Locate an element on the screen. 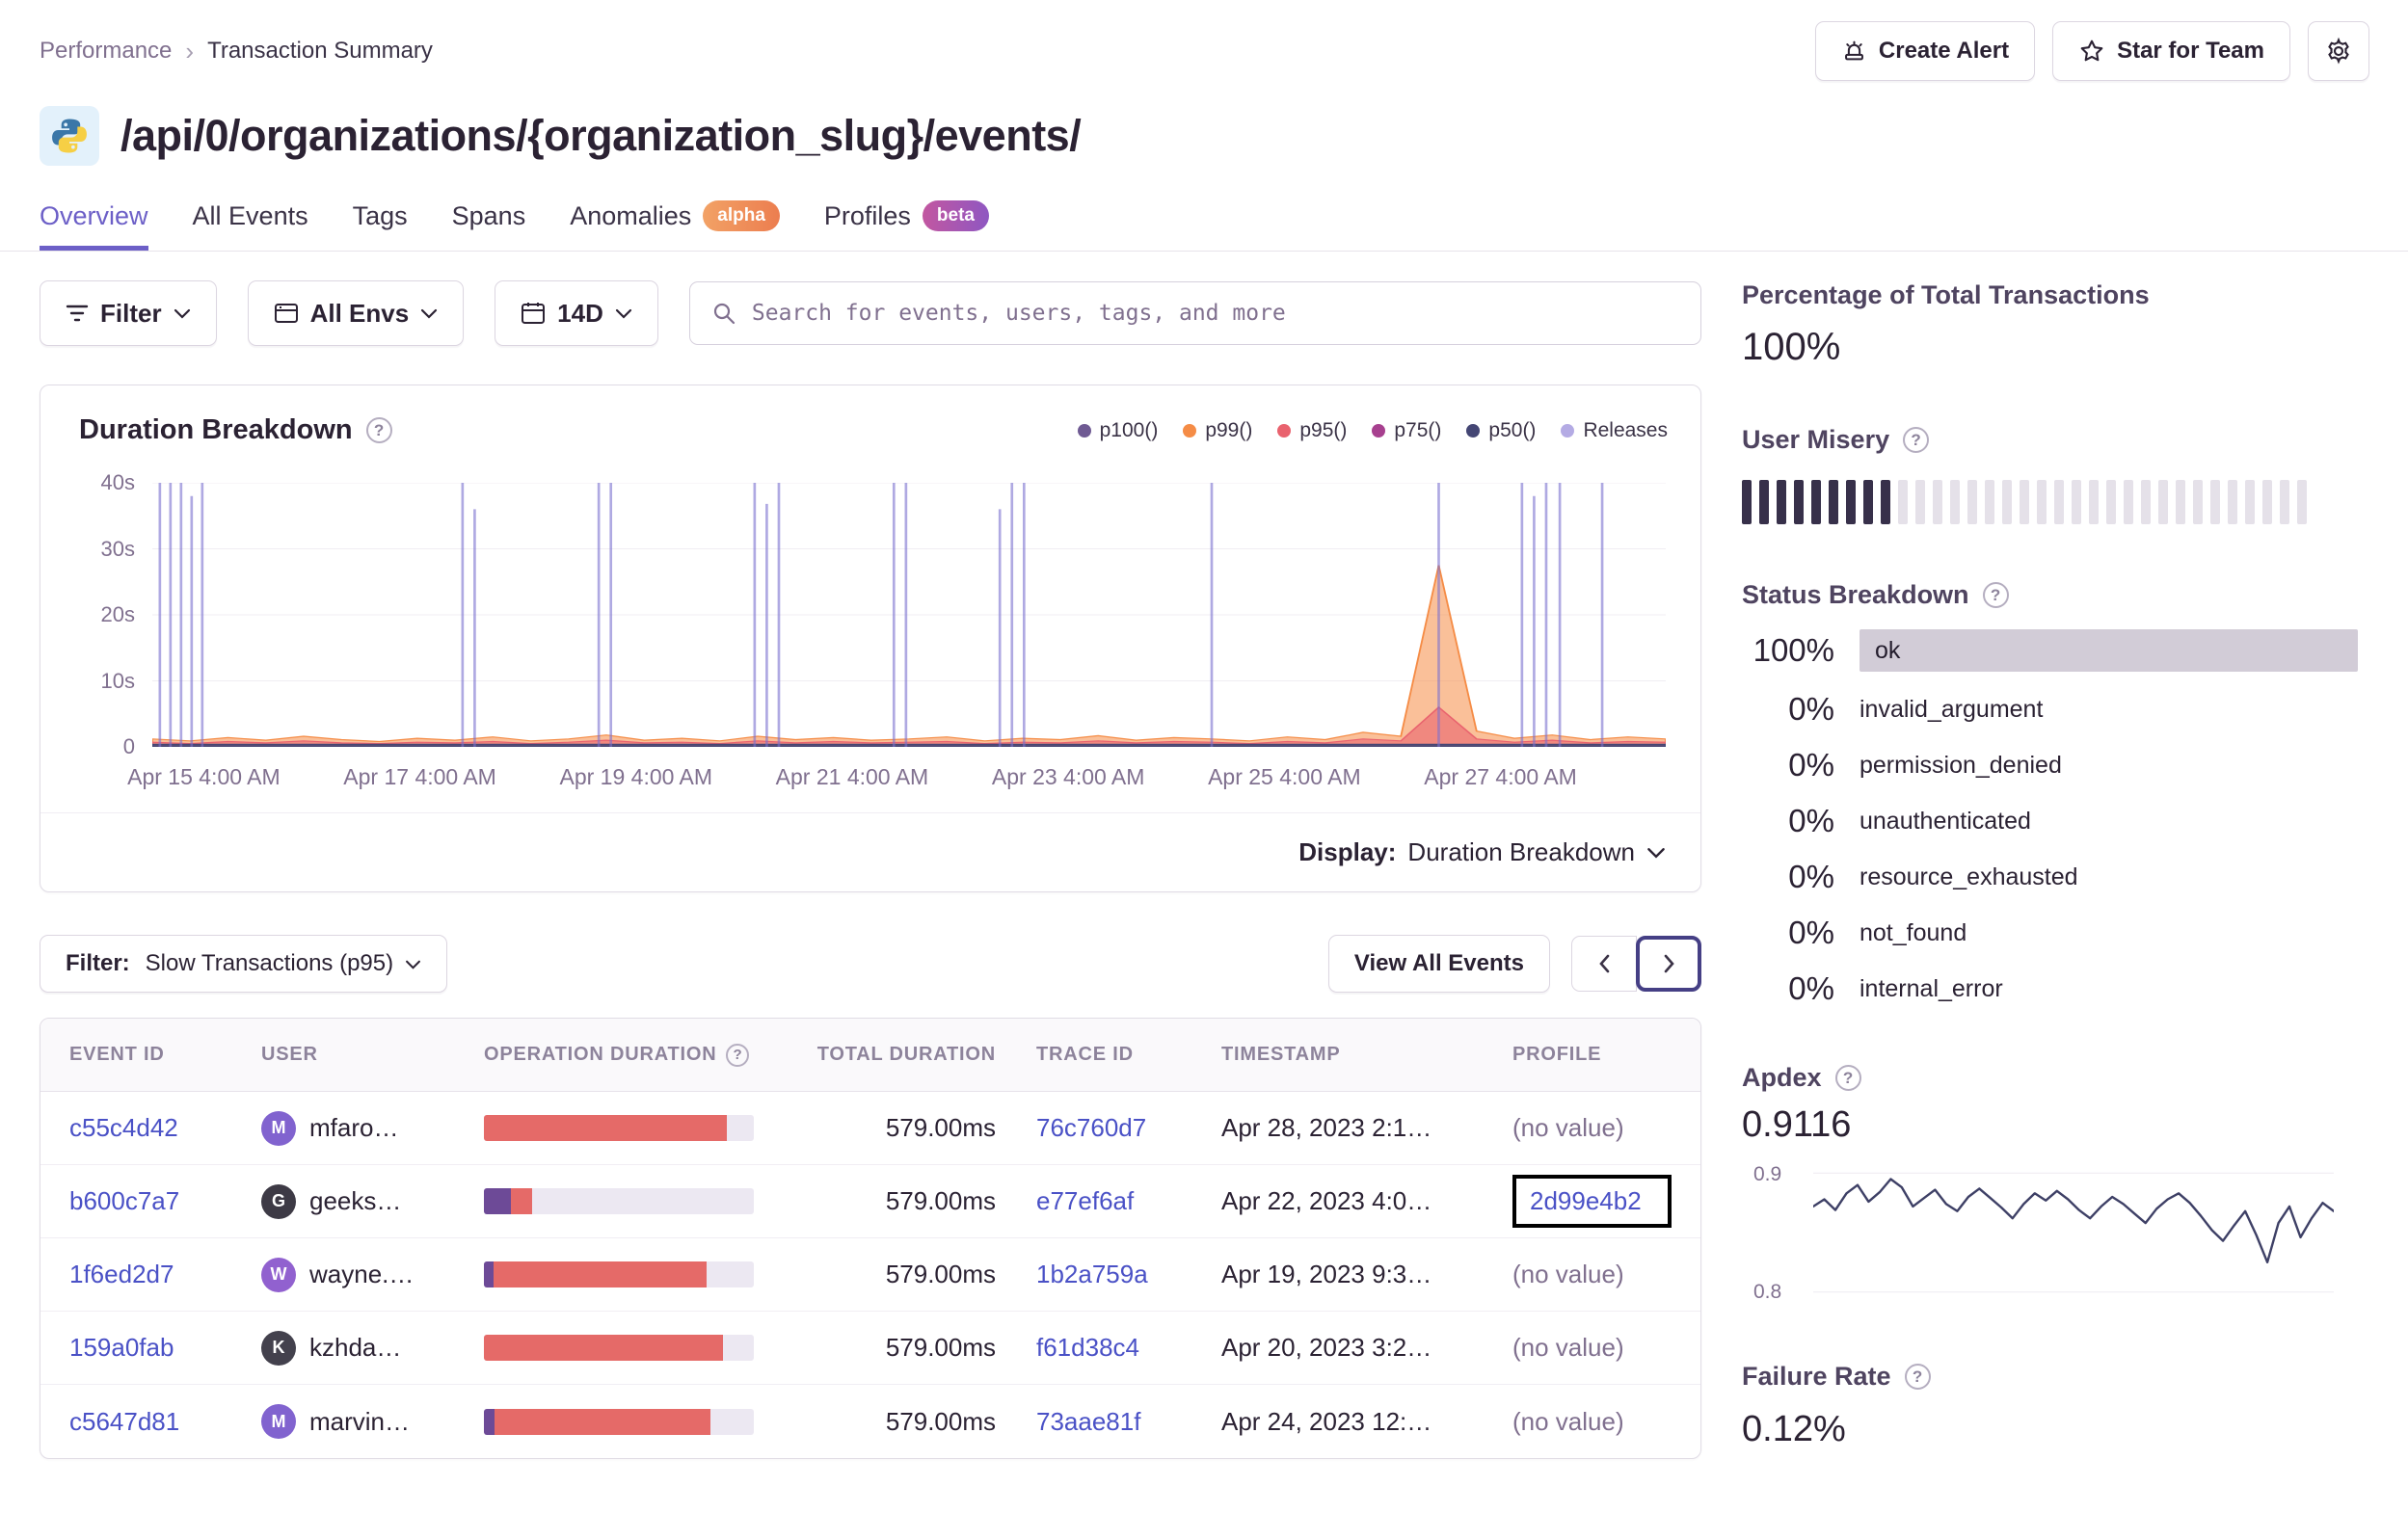  column-user: User is located at coordinates (289, 1054).